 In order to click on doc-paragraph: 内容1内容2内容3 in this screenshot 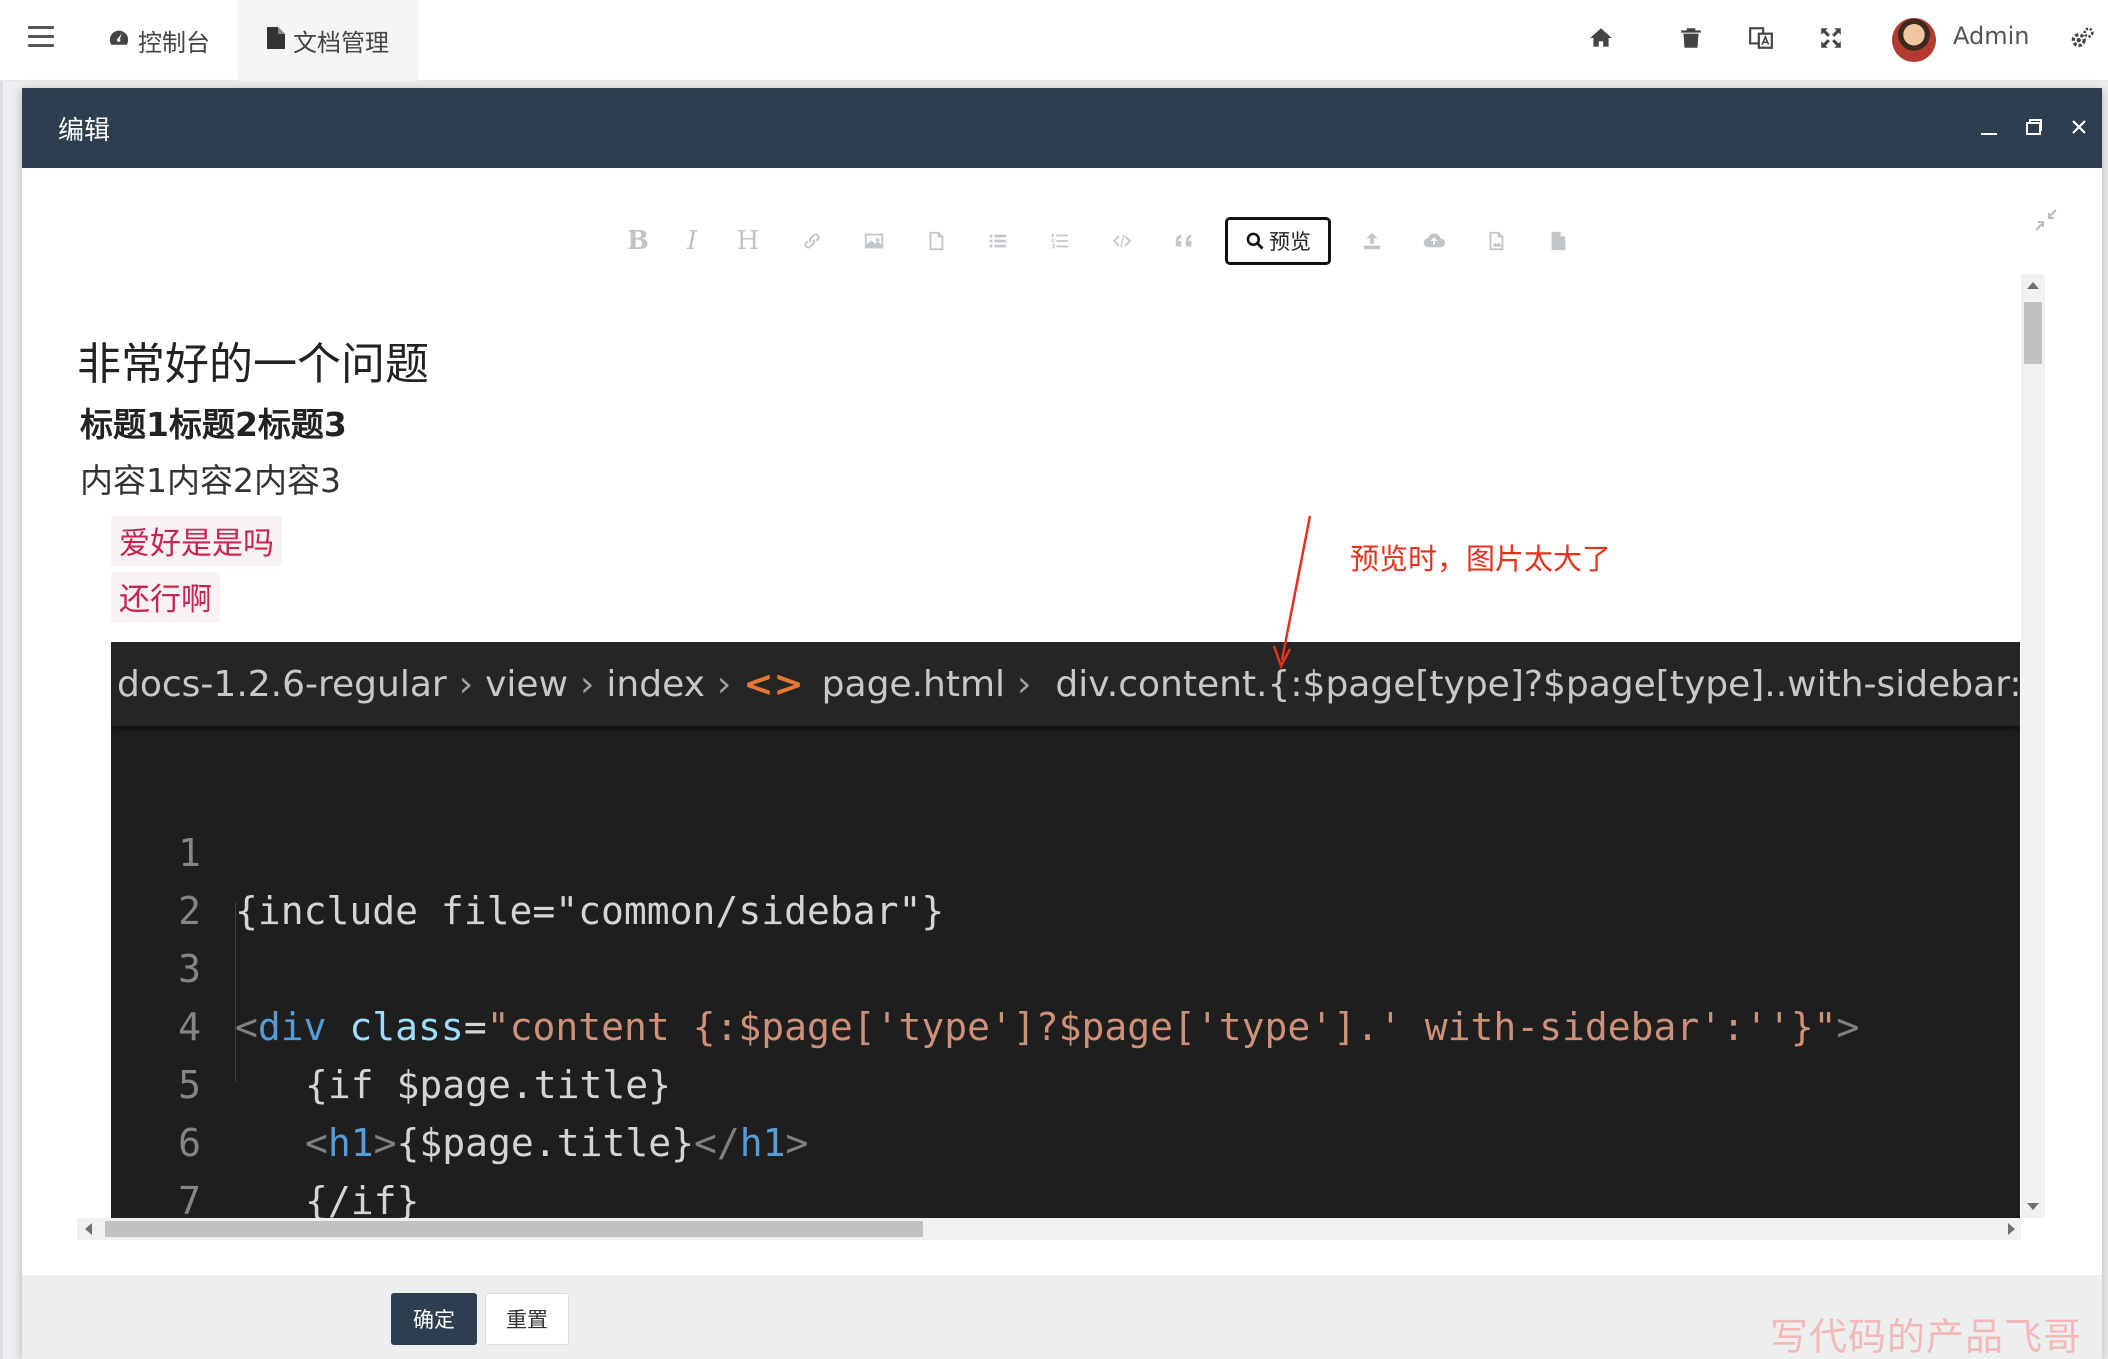, I will do `click(210, 480)`.